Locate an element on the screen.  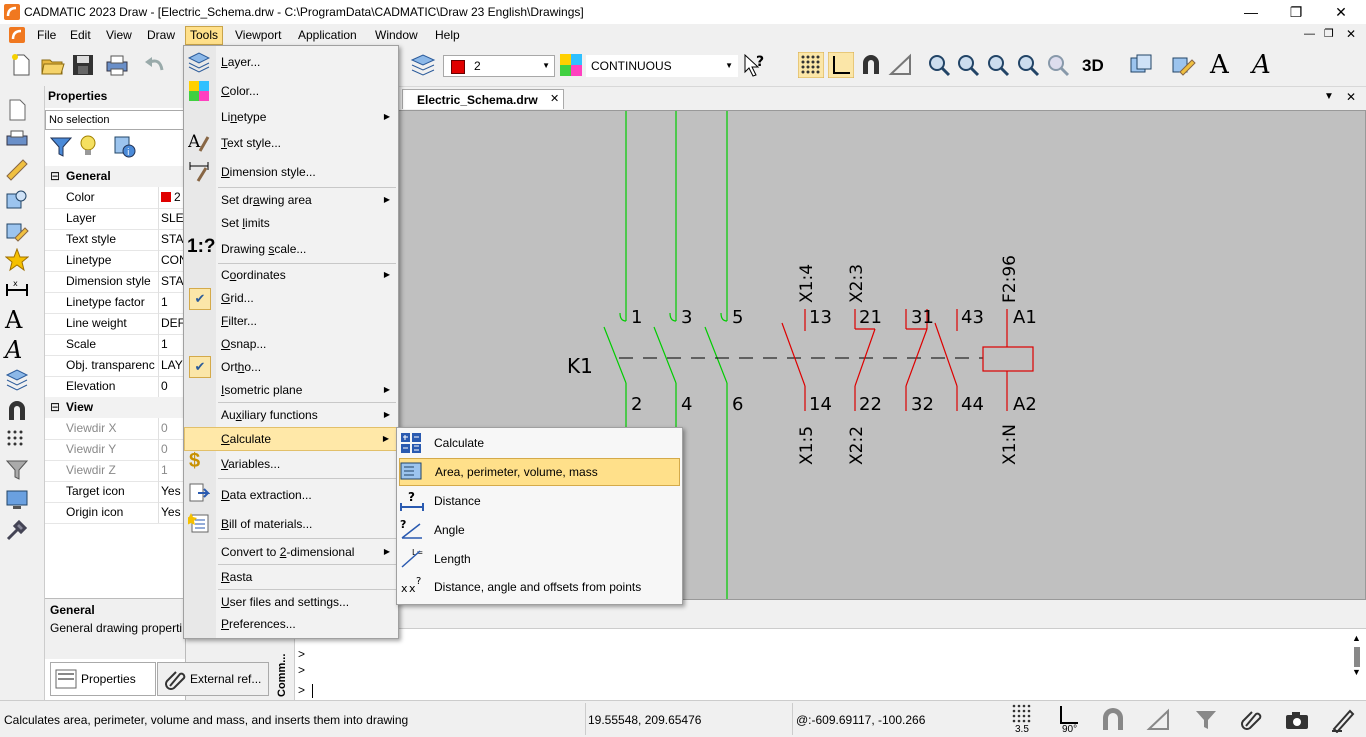
open-folder-icon is located at coordinates (53, 65).